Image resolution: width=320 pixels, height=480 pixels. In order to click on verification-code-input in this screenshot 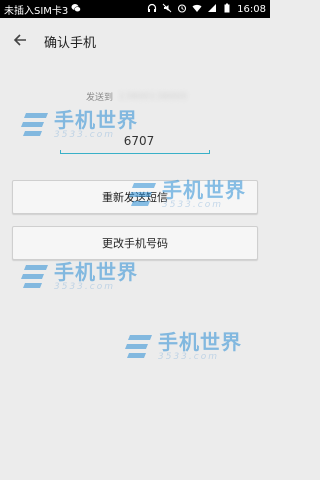, I will do `click(135, 141)`.